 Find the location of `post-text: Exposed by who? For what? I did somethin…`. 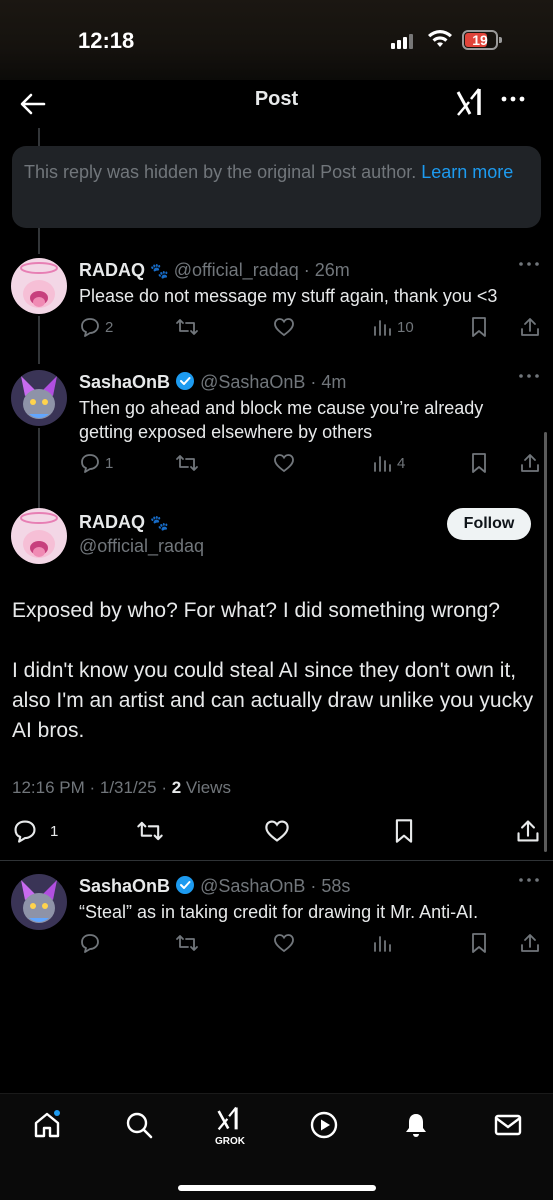

post-text: Exposed by who? For what? I did somethin… is located at coordinates (277, 686).